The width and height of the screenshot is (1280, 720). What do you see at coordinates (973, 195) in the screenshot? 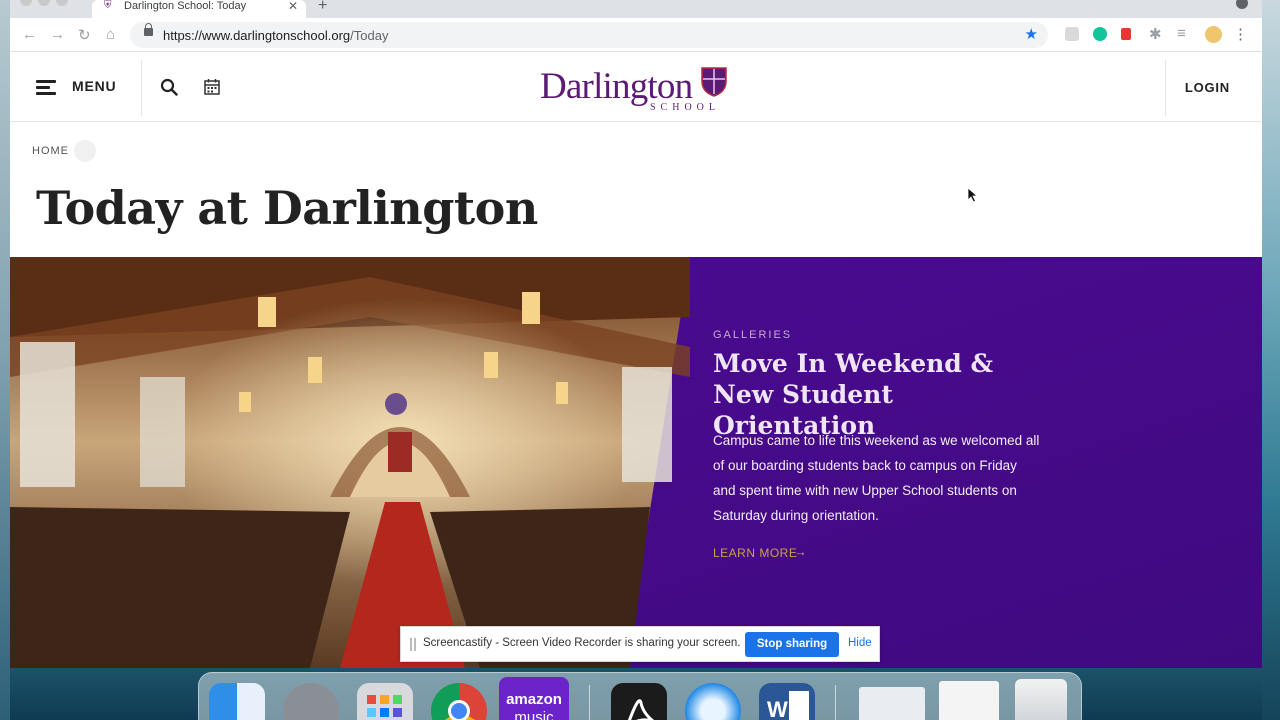
I see `mouse-cursor-icon` at bounding box center [973, 195].